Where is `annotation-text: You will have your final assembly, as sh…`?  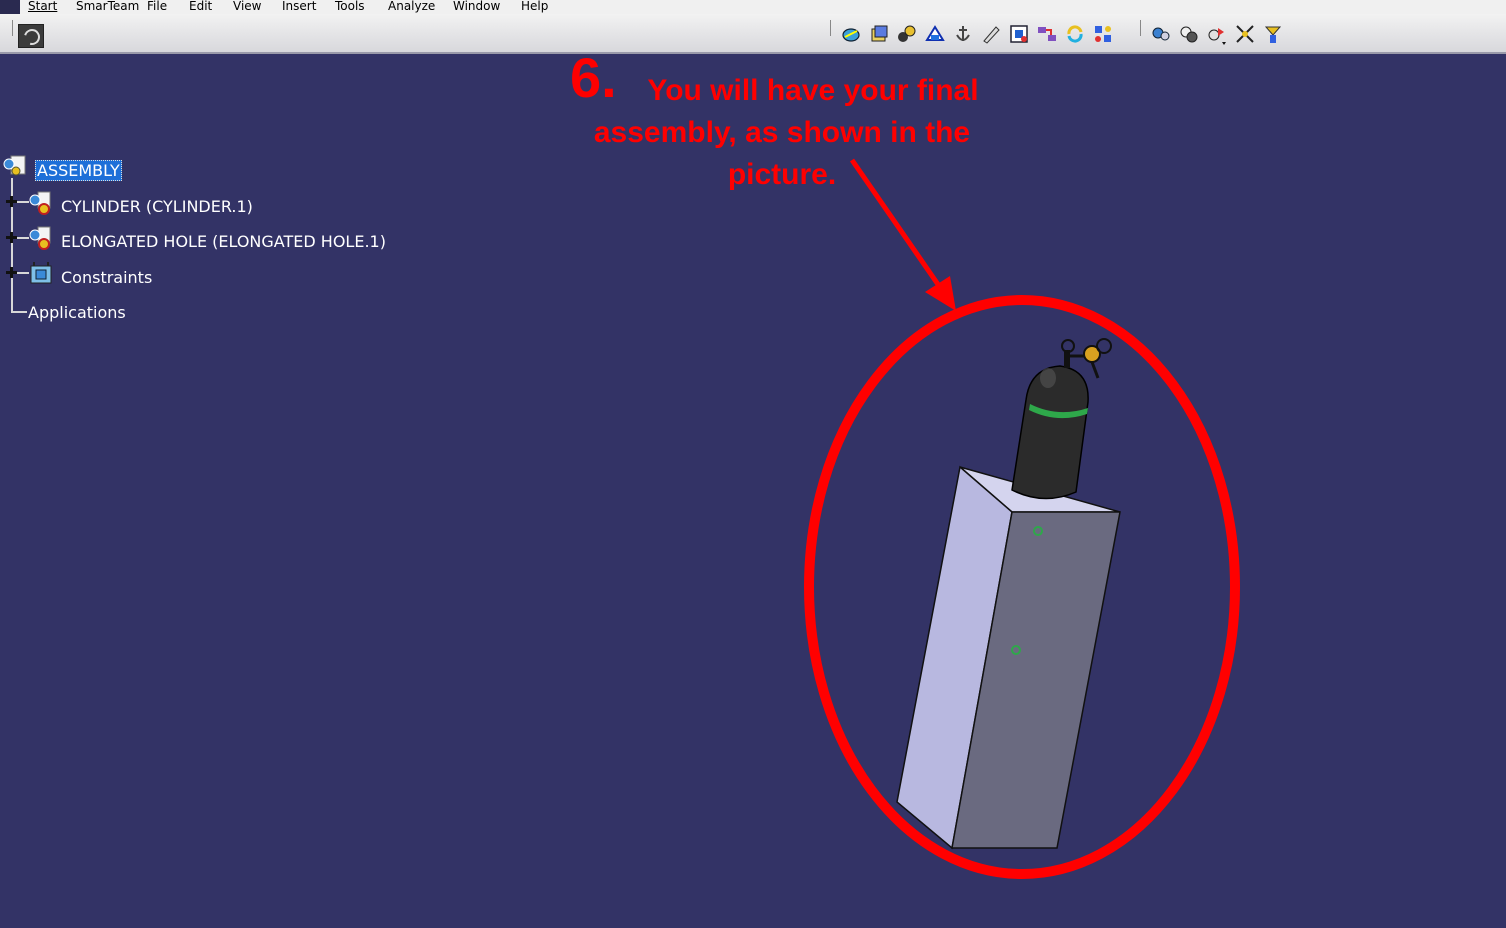
annotation-text: You will have your final assembly, as sh… is located at coordinates (782, 133).